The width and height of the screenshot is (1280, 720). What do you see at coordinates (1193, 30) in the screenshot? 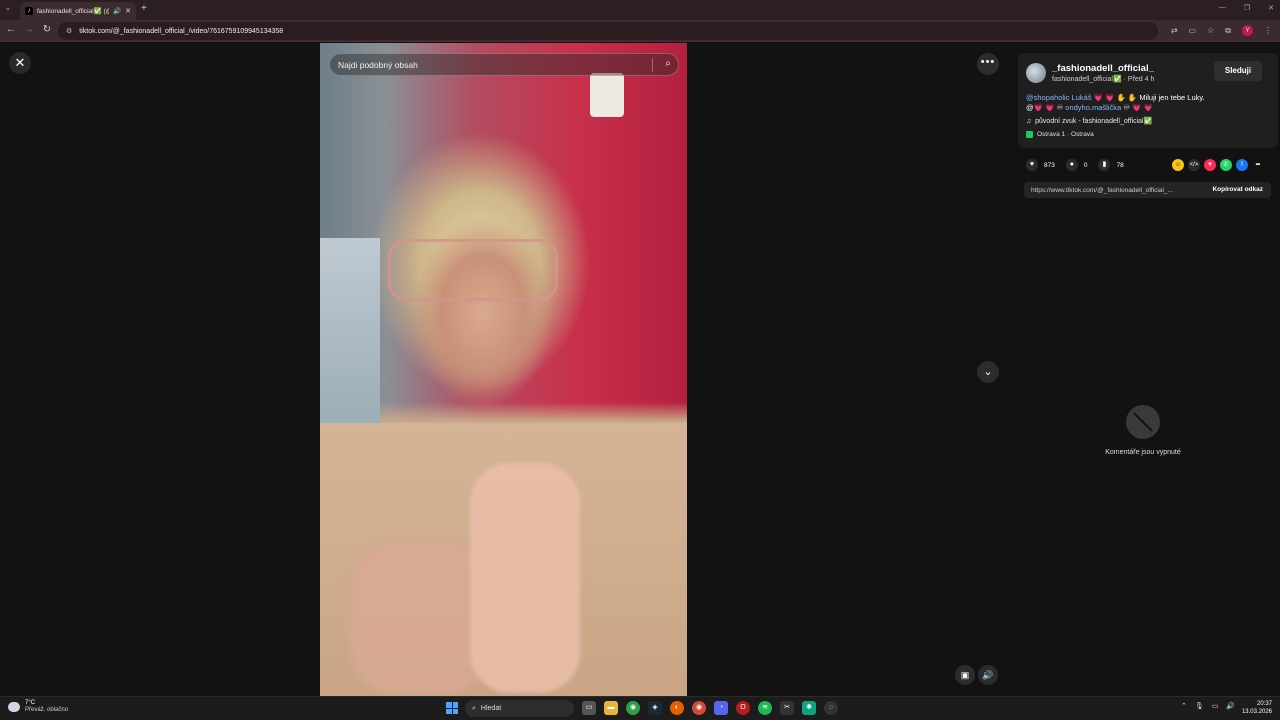
I see `cast-icon: ▭` at bounding box center [1193, 30].